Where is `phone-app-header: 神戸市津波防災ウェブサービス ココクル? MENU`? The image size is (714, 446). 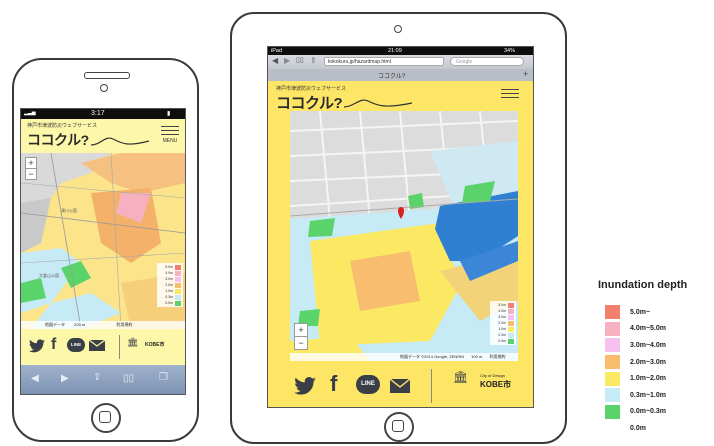
phone-app-header: 神戸市津波防災ウェブサービス ココクル? MENU is located at coordinates (103, 136).